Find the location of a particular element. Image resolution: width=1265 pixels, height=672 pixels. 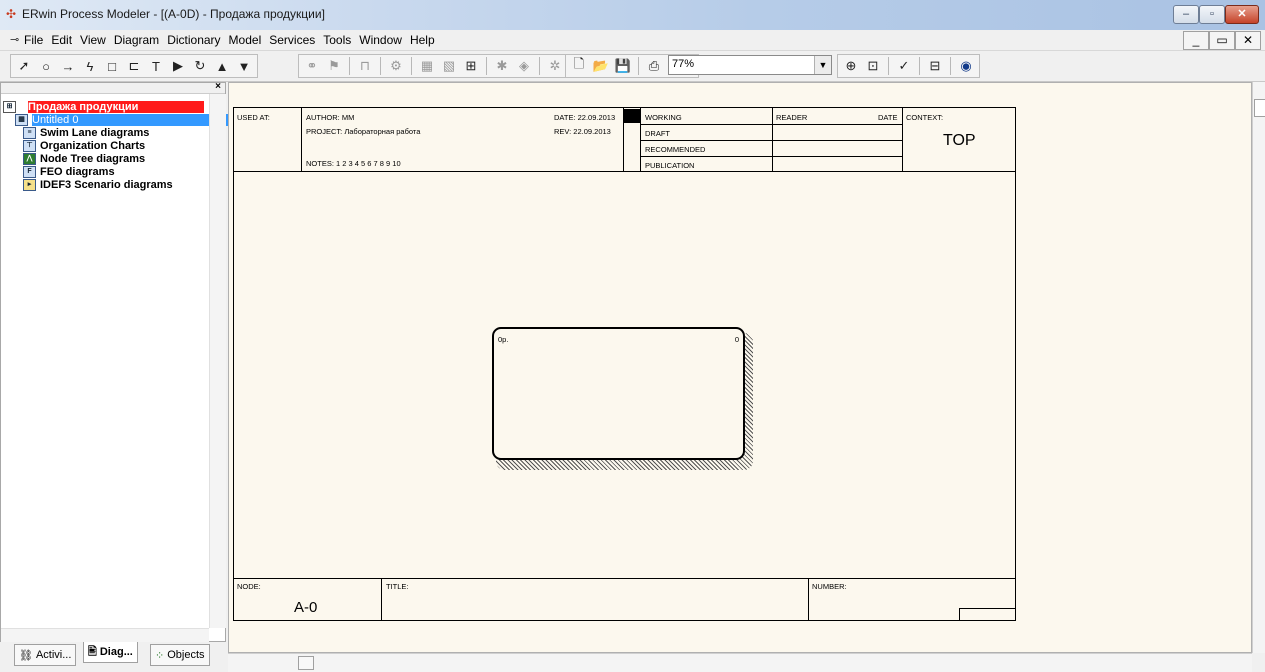

menu-help: Help is located at coordinates (422, 40).